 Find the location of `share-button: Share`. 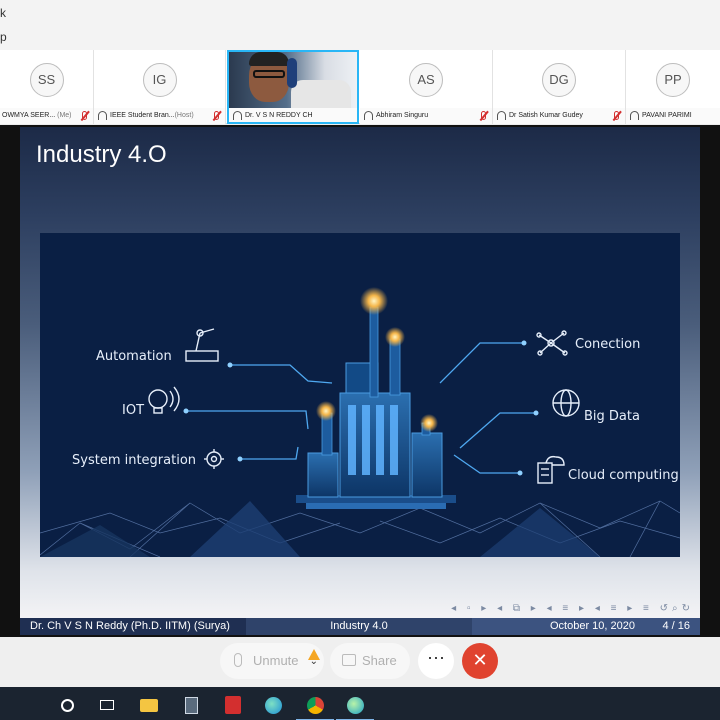

share-button: Share is located at coordinates (370, 661).